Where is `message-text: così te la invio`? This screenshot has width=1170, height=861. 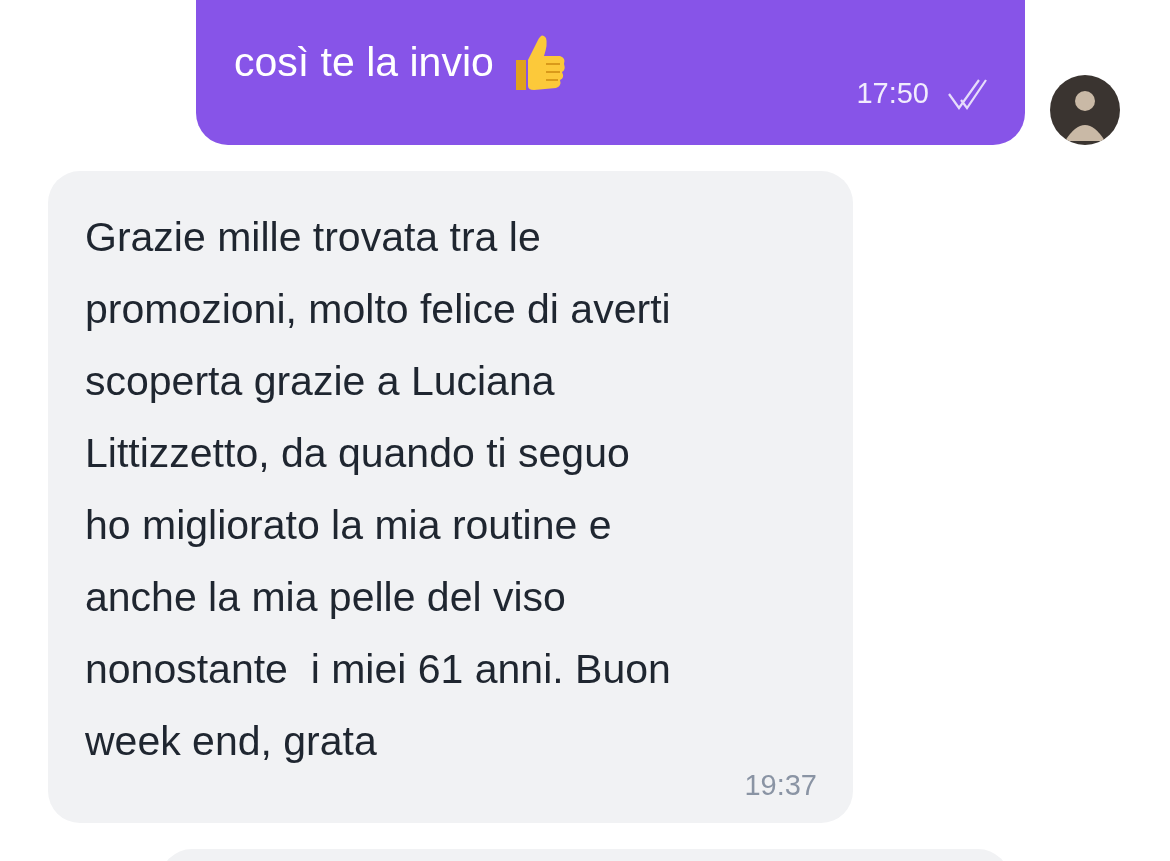
message-text: così te la invio is located at coordinates (364, 62).